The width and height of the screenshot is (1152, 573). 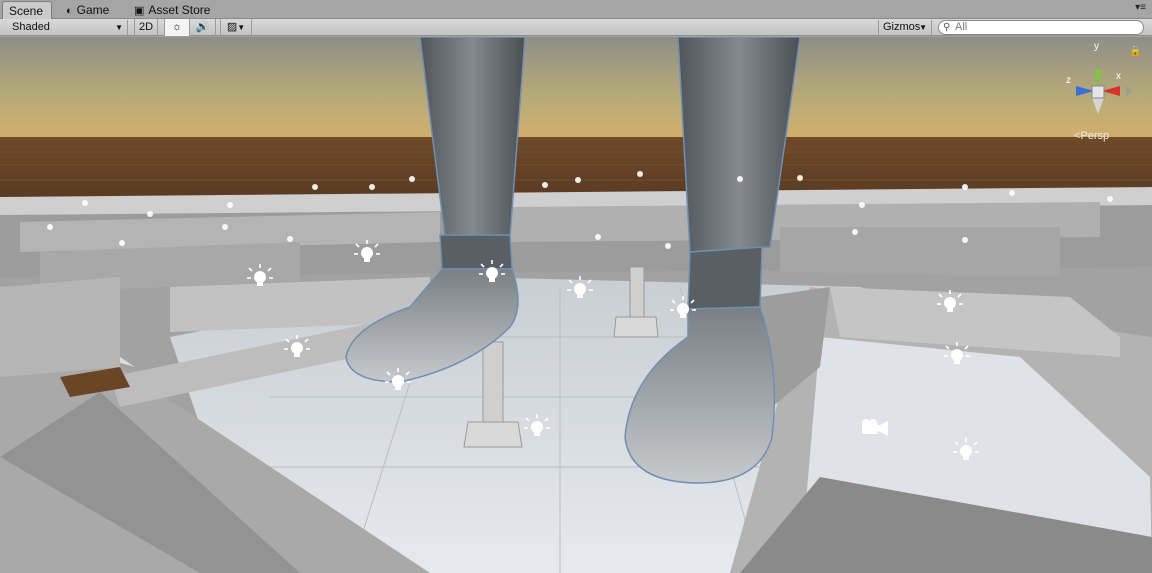 I want to click on tab-bar: Scene ◐ Game ▣ Asset Store ▾≡, so click(x=576, y=9).